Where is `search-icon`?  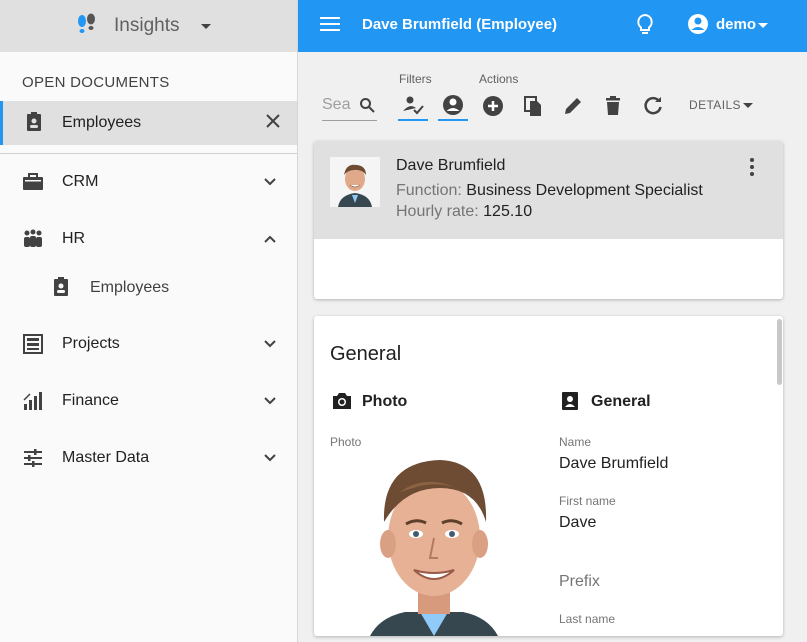
search-icon is located at coordinates (367, 107).